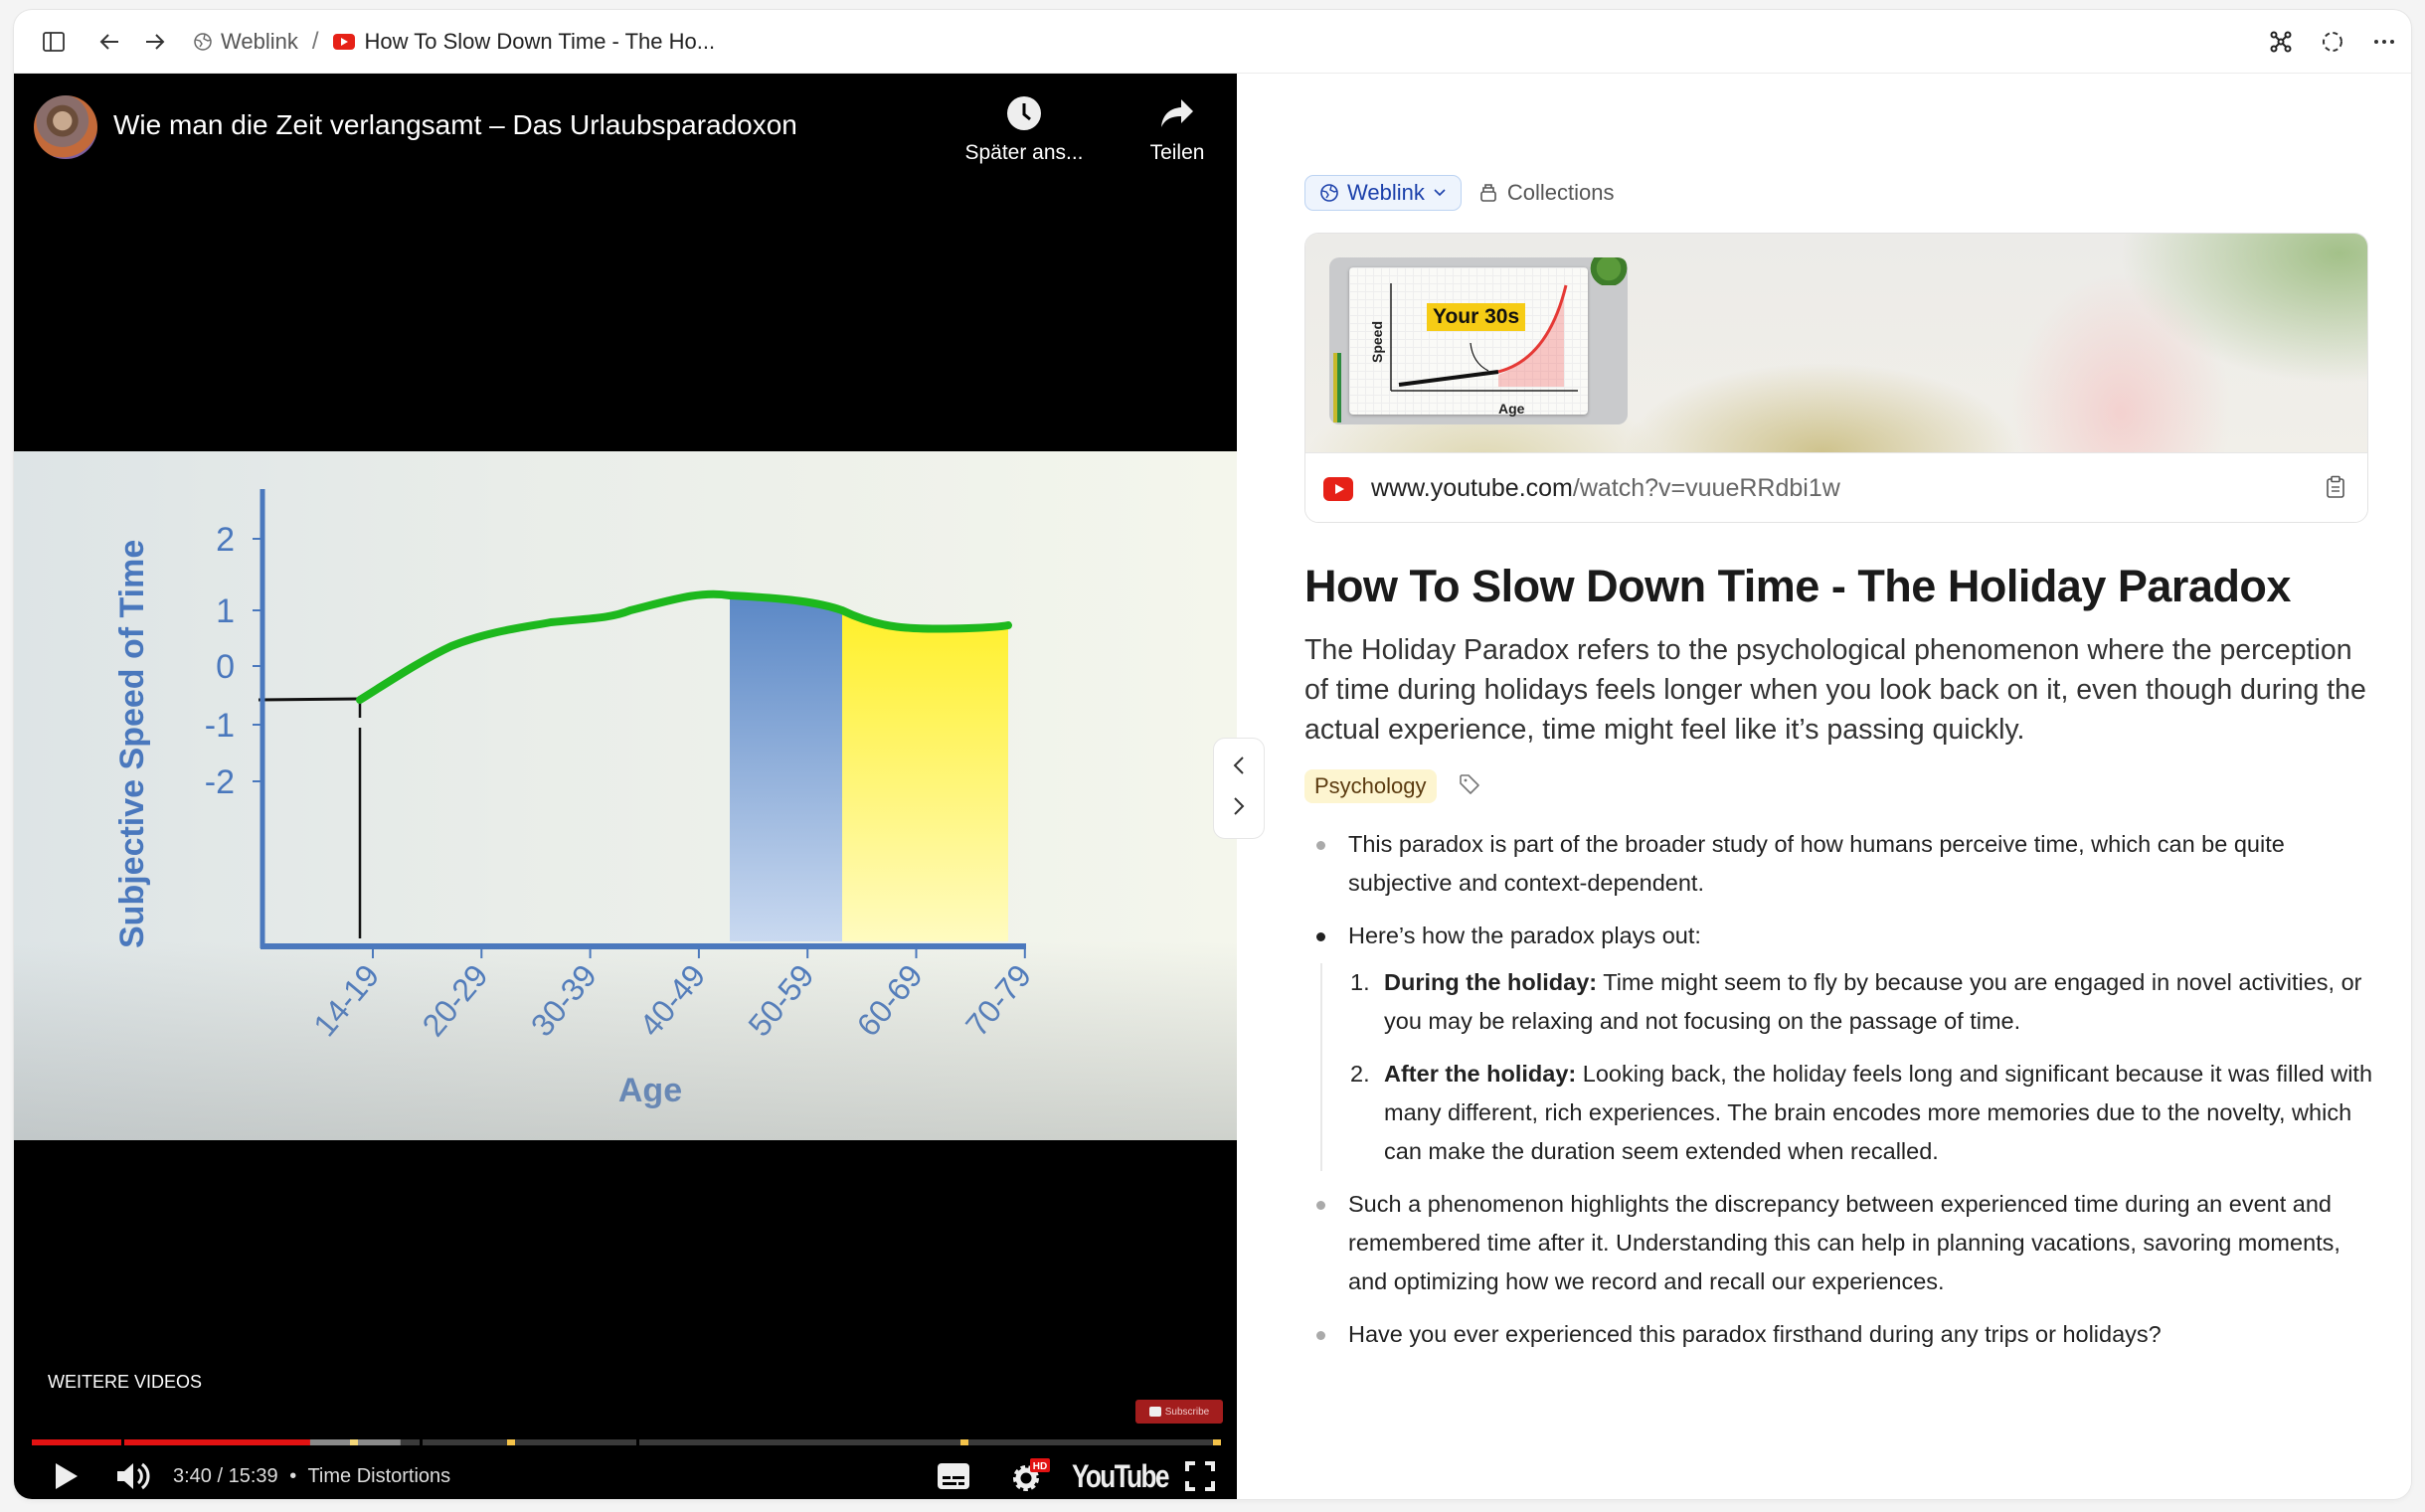 The image size is (2425, 1512). I want to click on fullscreen-button, so click(1200, 1476).